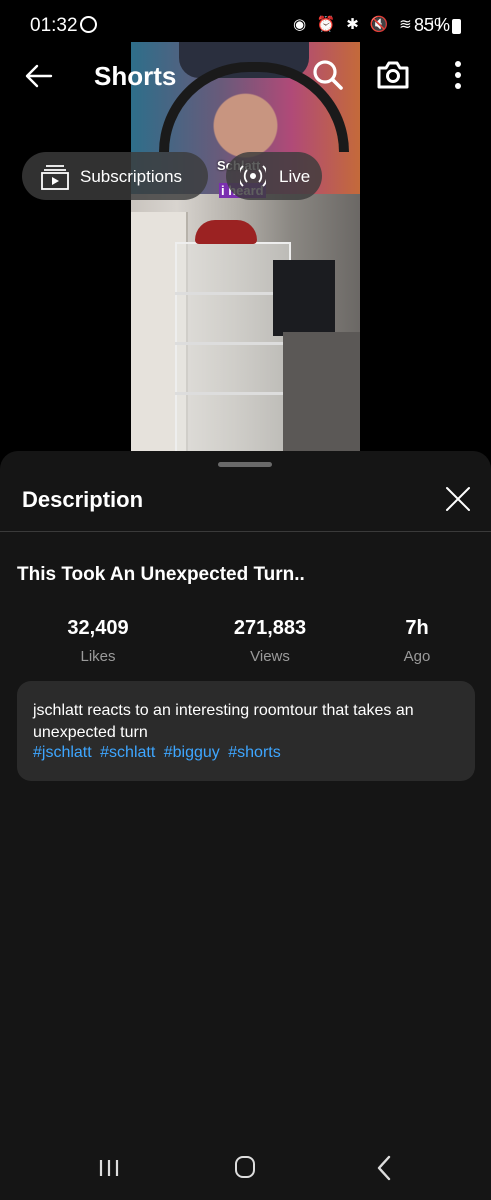 The height and width of the screenshot is (1200, 491). What do you see at coordinates (245, 531) in the screenshot?
I see `divider` at bounding box center [245, 531].